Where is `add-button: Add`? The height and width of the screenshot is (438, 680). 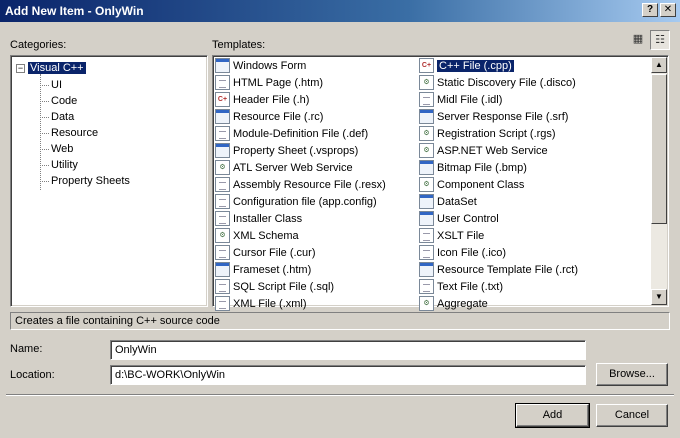 add-button: Add is located at coordinates (552, 415).